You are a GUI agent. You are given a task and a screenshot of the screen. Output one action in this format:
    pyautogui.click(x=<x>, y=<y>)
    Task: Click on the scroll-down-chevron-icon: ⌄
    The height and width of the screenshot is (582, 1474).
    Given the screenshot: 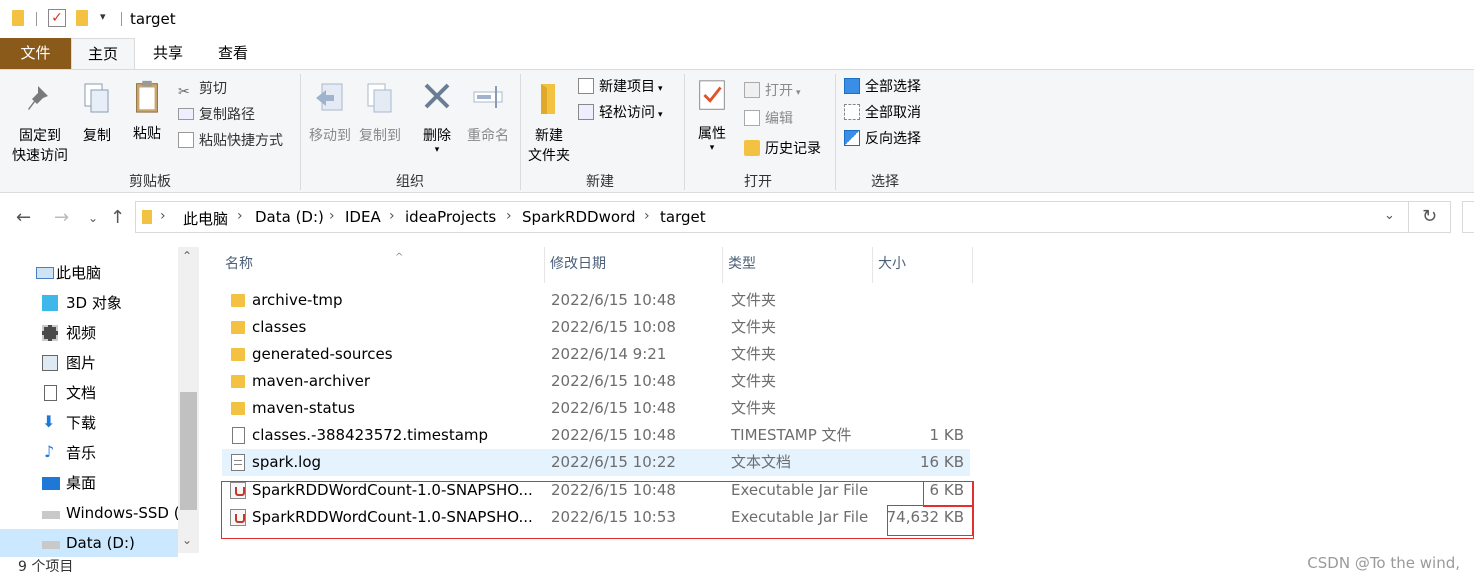 What is the action you would take?
    pyautogui.click(x=187, y=540)
    